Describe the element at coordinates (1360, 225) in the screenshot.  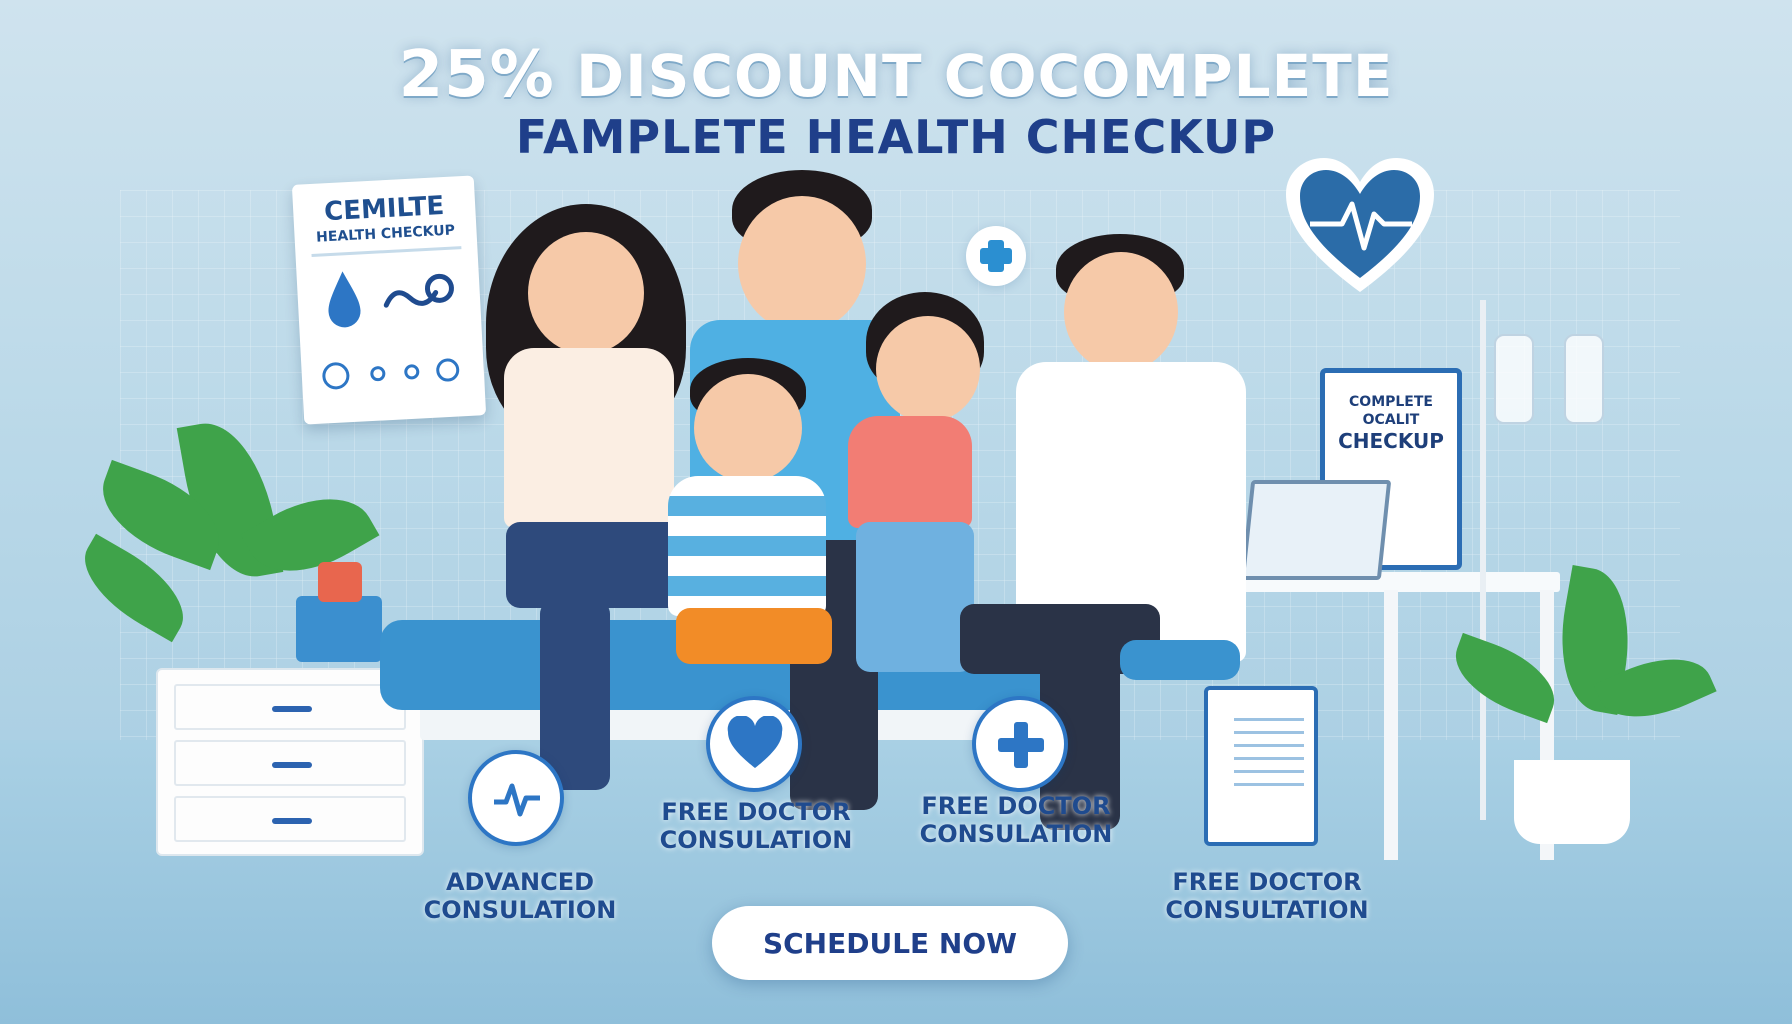
I see `heart-pulse-icon` at that location.